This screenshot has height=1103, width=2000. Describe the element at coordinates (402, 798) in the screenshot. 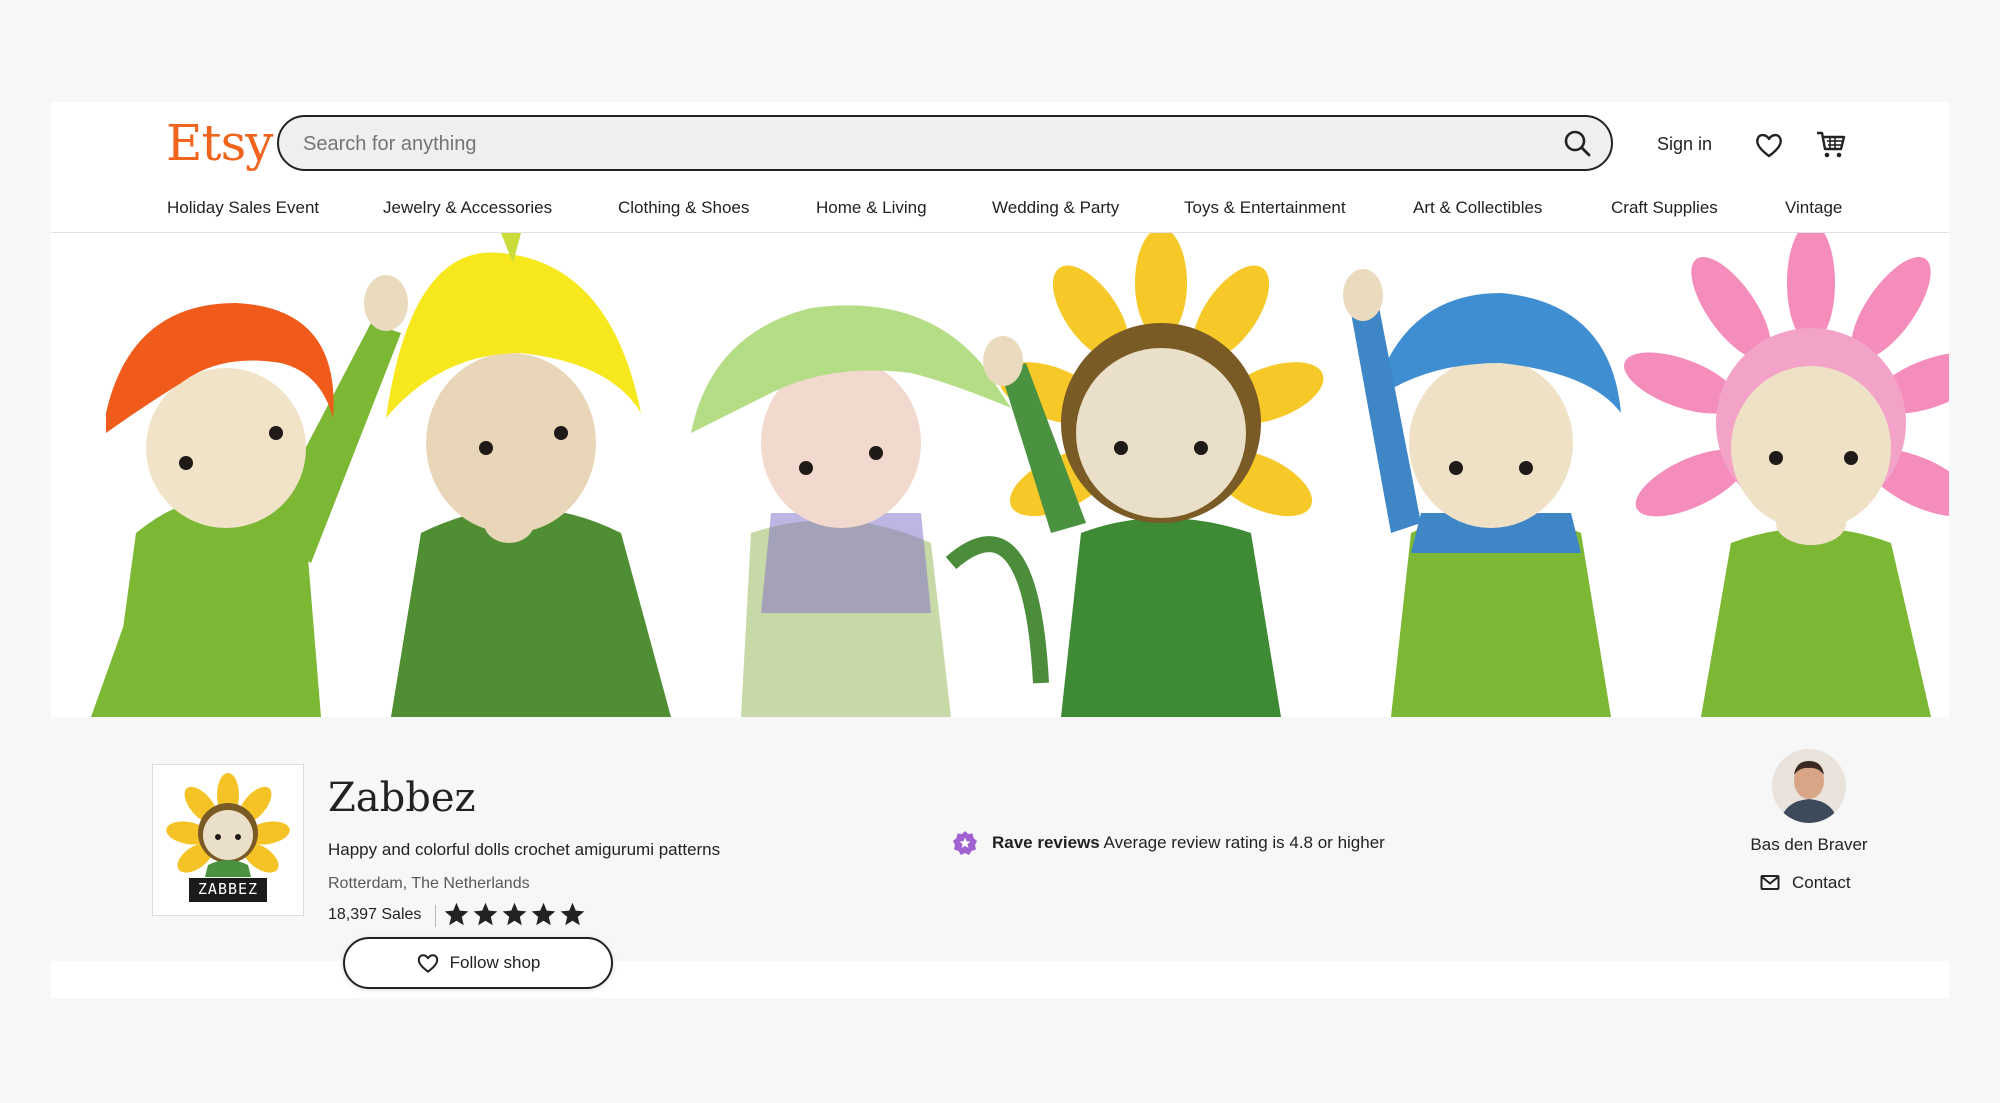

I see `shop-name: Zabbez` at that location.